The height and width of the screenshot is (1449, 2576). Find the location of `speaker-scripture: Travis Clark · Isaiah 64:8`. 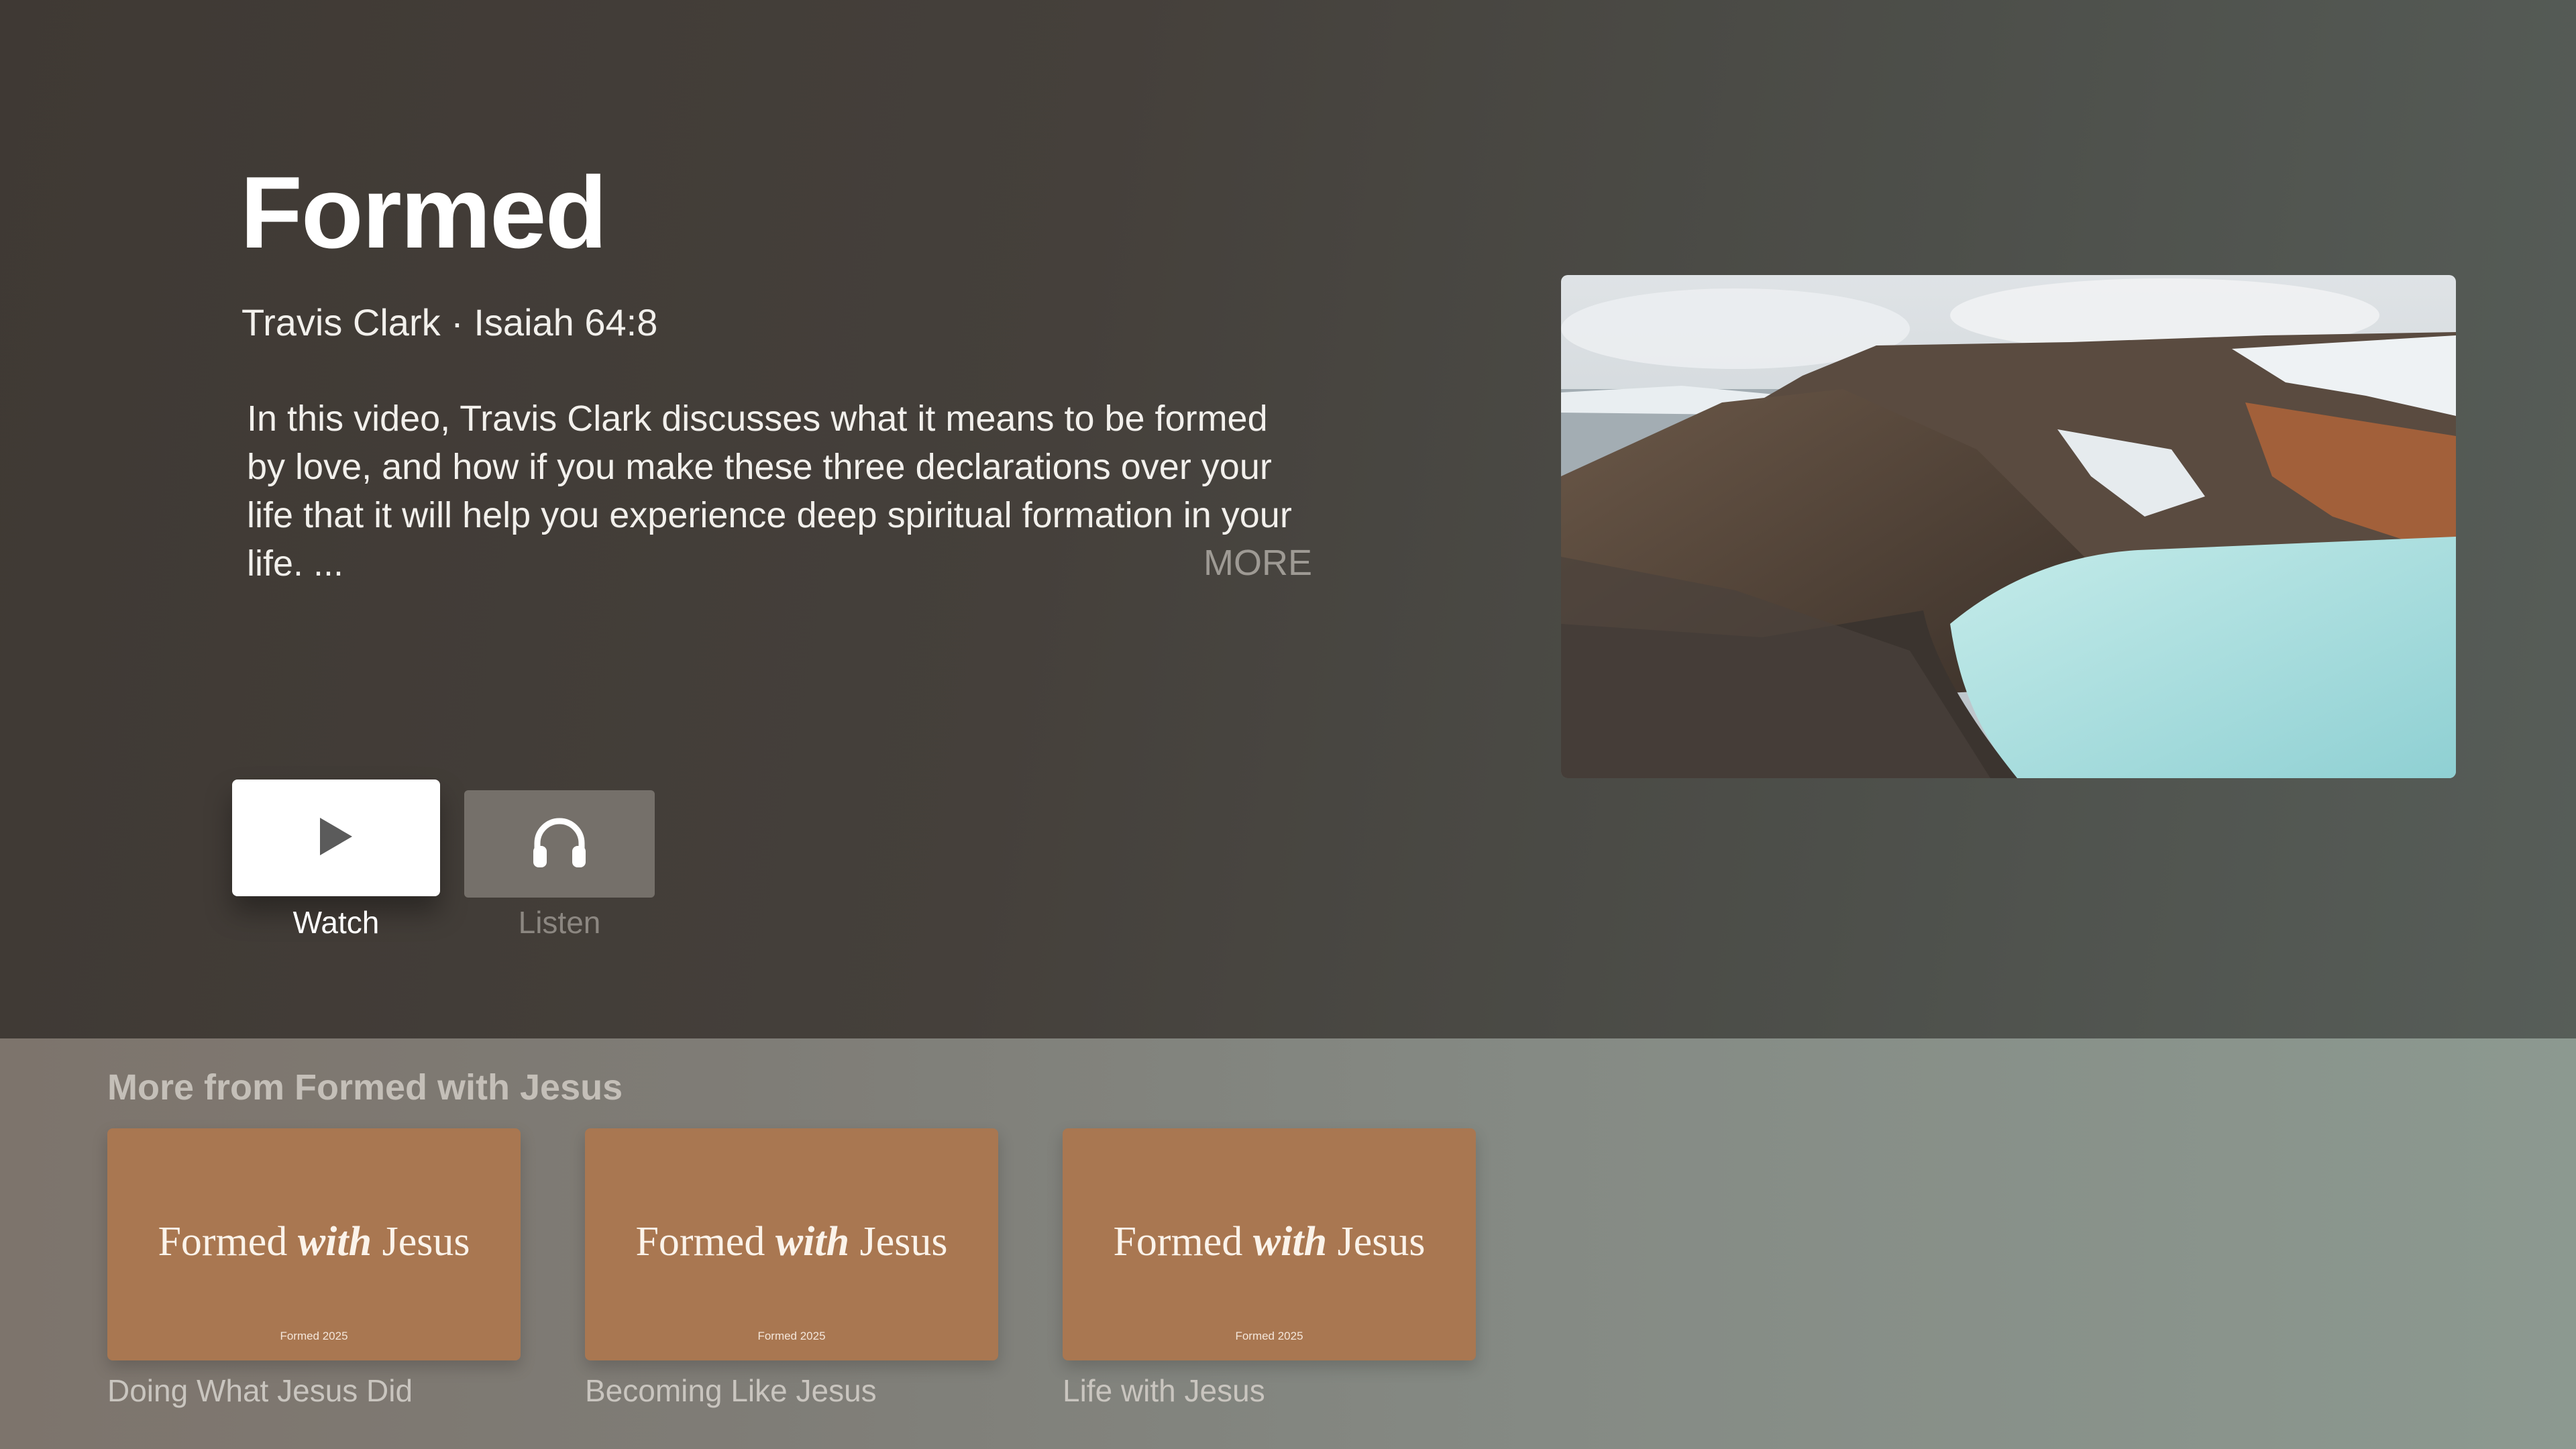

speaker-scripture: Travis Clark · Isaiah 64:8 is located at coordinates (449, 322).